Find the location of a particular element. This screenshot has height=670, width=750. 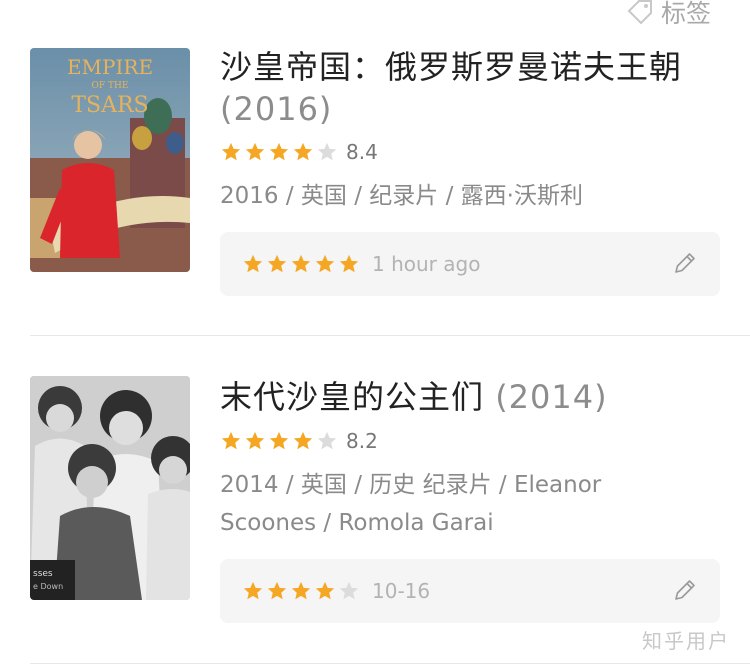

movie-title: 末代沙皇的公主们 (2014) is located at coordinates (470, 397).